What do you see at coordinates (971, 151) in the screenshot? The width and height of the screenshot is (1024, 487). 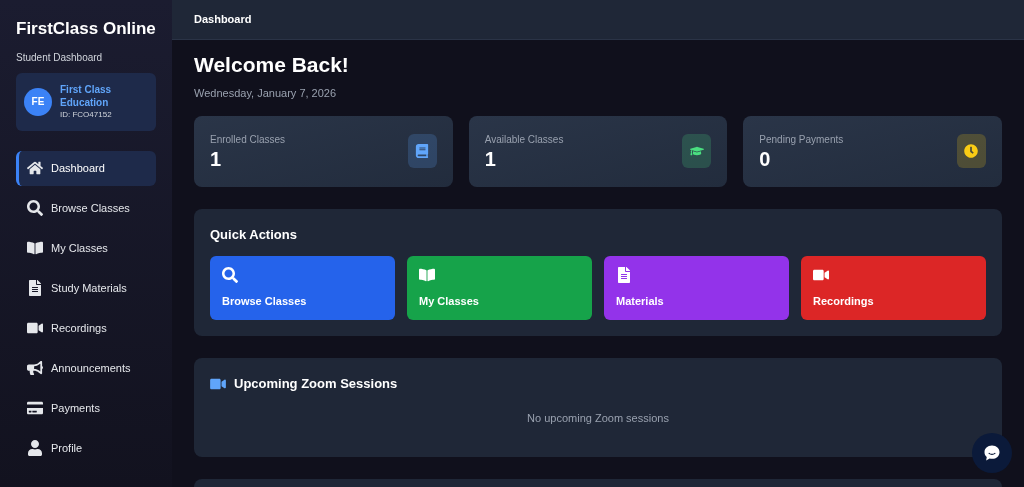 I see `clock-icon` at bounding box center [971, 151].